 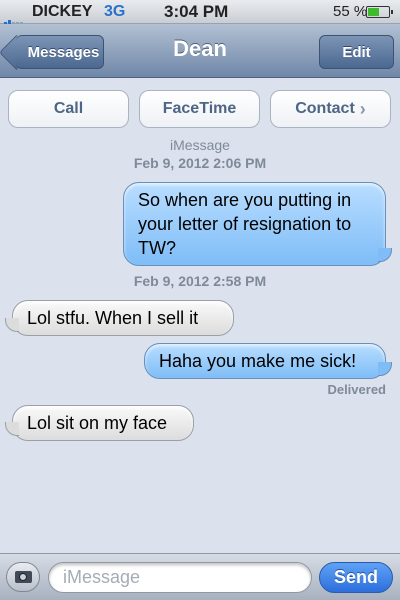 What do you see at coordinates (350, 11) in the screenshot?
I see `battery-percent: 55 %` at bounding box center [350, 11].